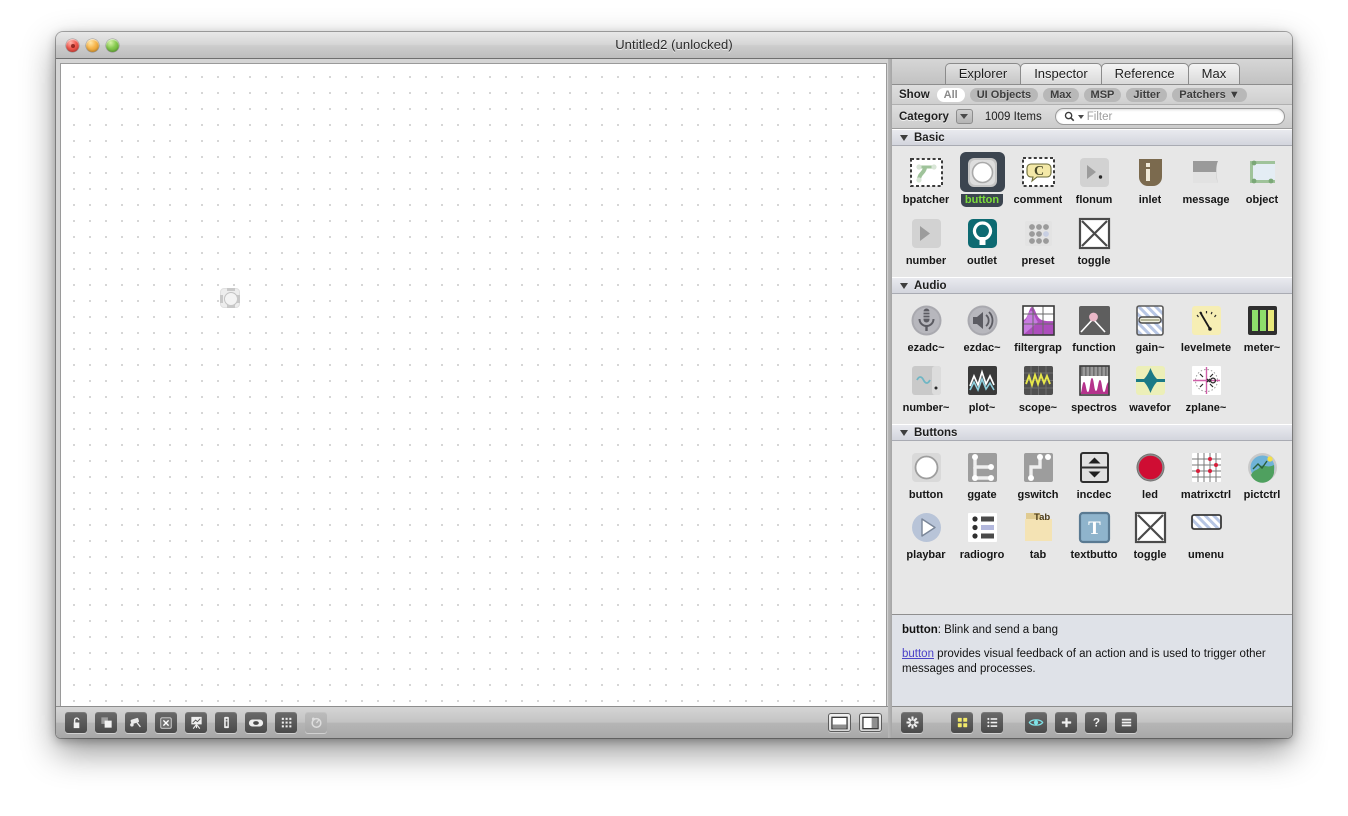 The width and height of the screenshot is (1348, 816). Describe the element at coordinates (918, 654) in the screenshot. I see `description-object-link: button` at that location.